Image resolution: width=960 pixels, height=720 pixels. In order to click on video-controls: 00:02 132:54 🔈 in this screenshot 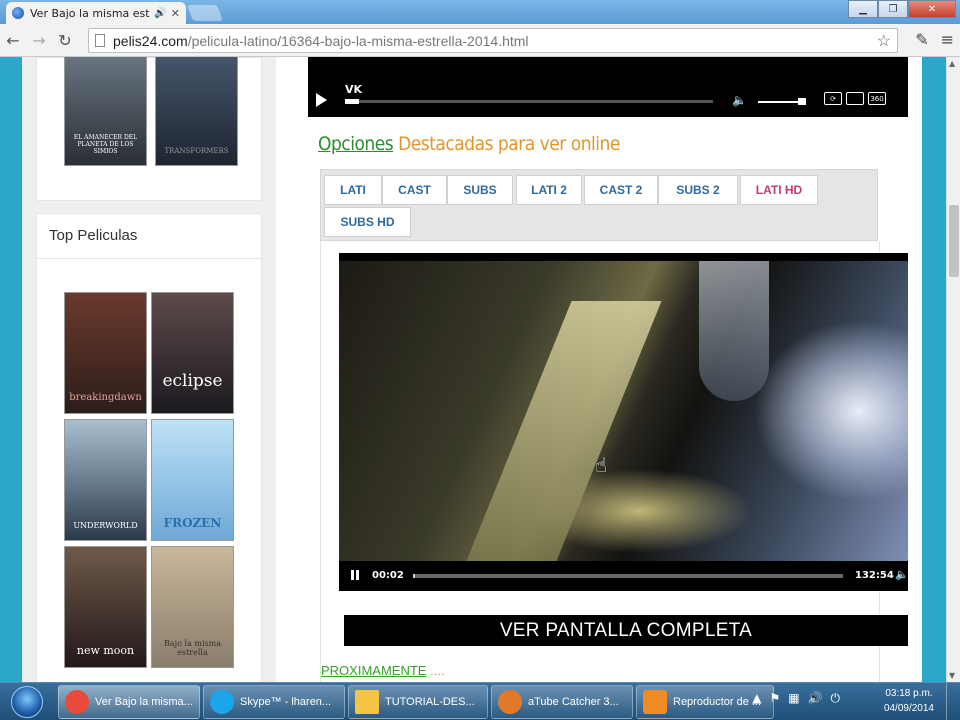, I will do `click(623, 576)`.